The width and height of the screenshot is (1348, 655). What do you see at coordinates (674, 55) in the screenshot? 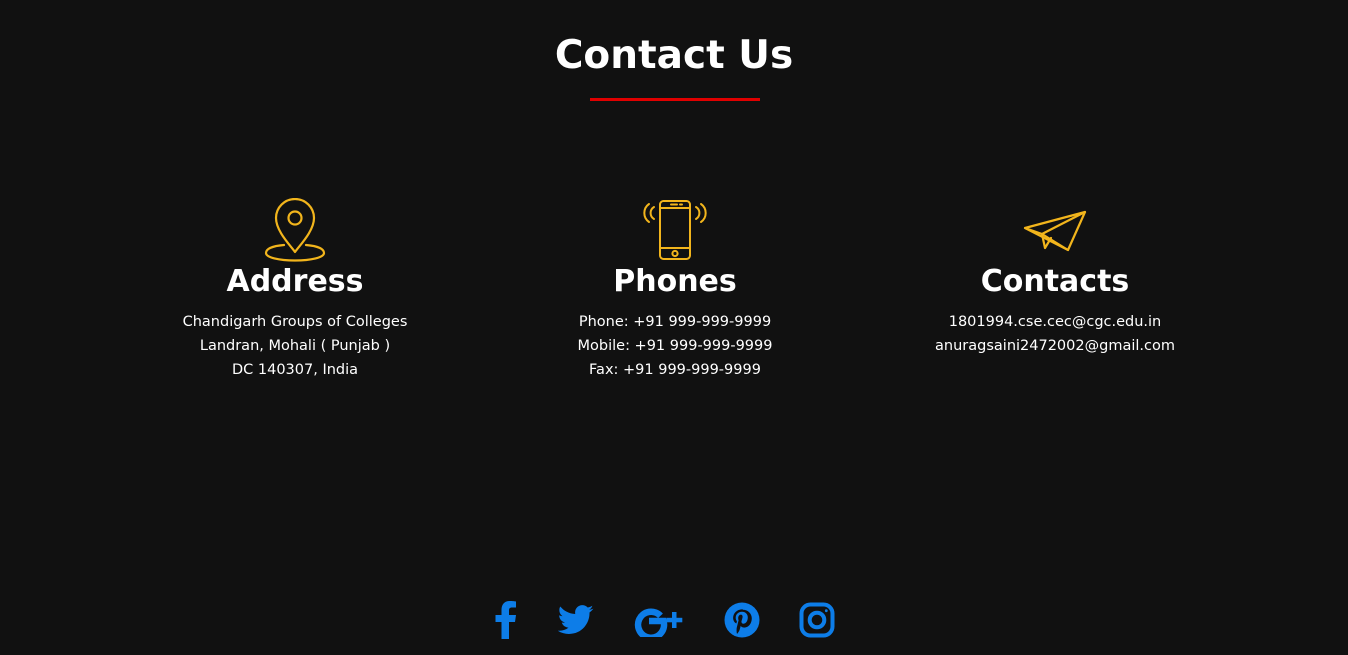
I see `page-title: Contact Us` at bounding box center [674, 55].